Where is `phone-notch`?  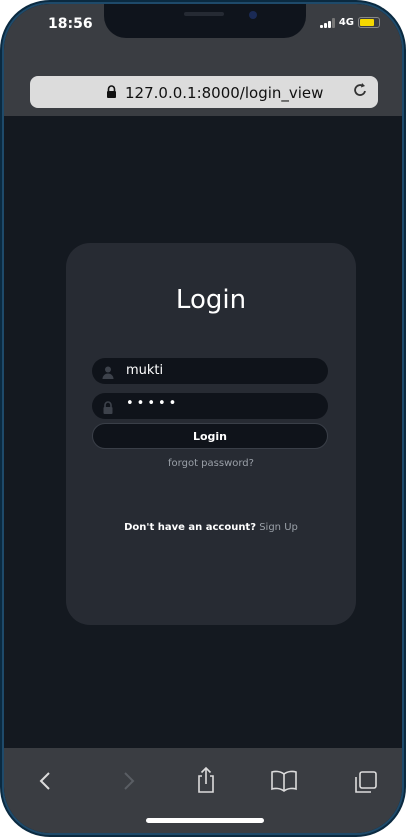
phone-notch is located at coordinates (205, 21).